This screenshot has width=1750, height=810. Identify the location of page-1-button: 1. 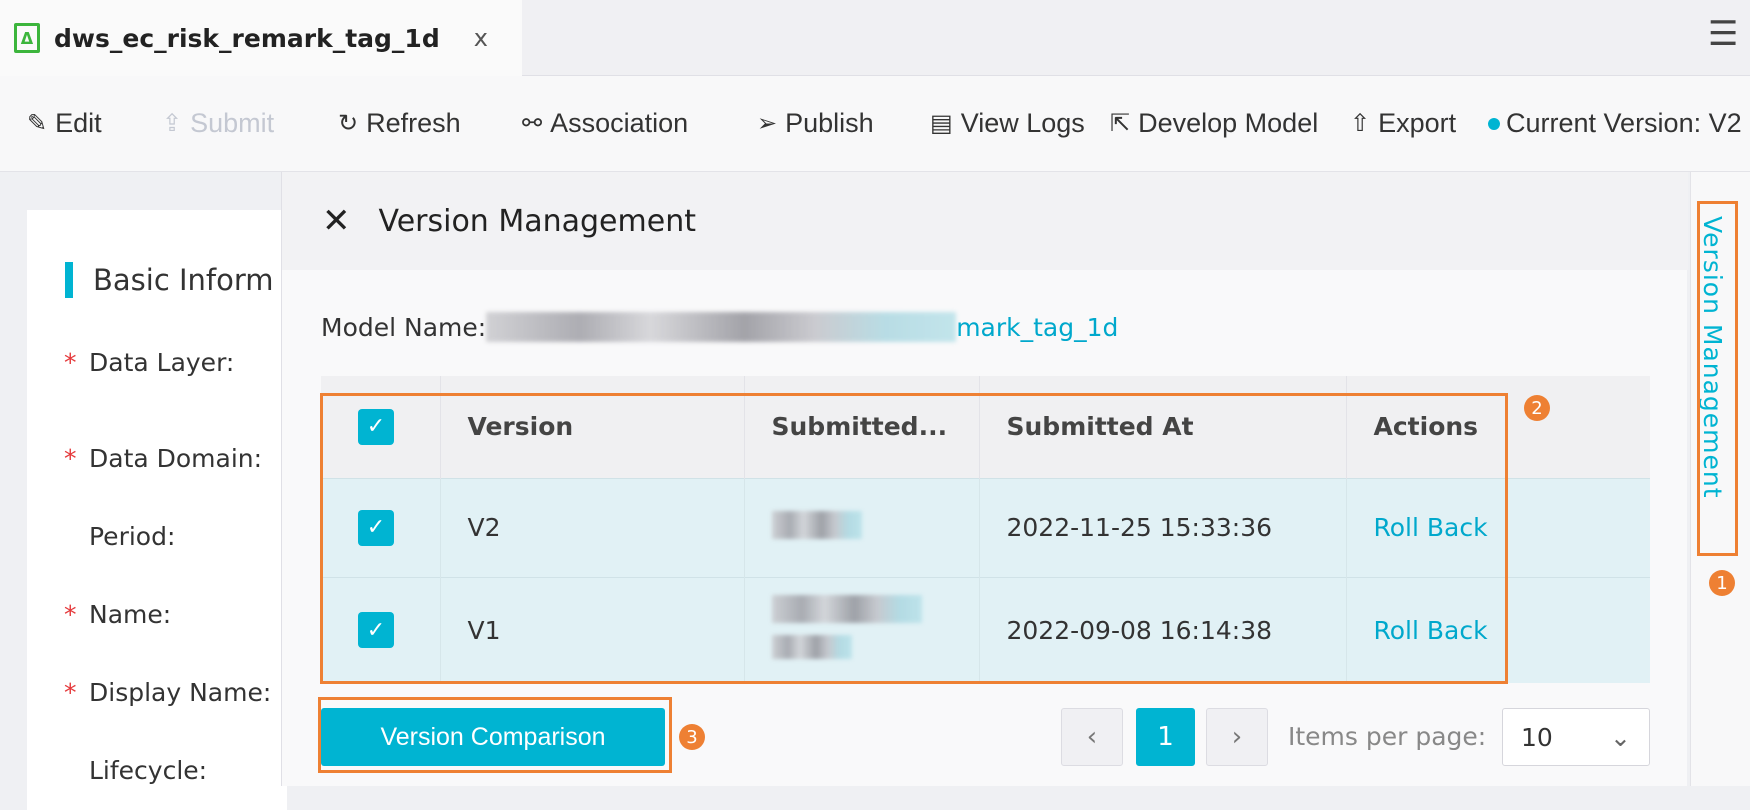
(1165, 737).